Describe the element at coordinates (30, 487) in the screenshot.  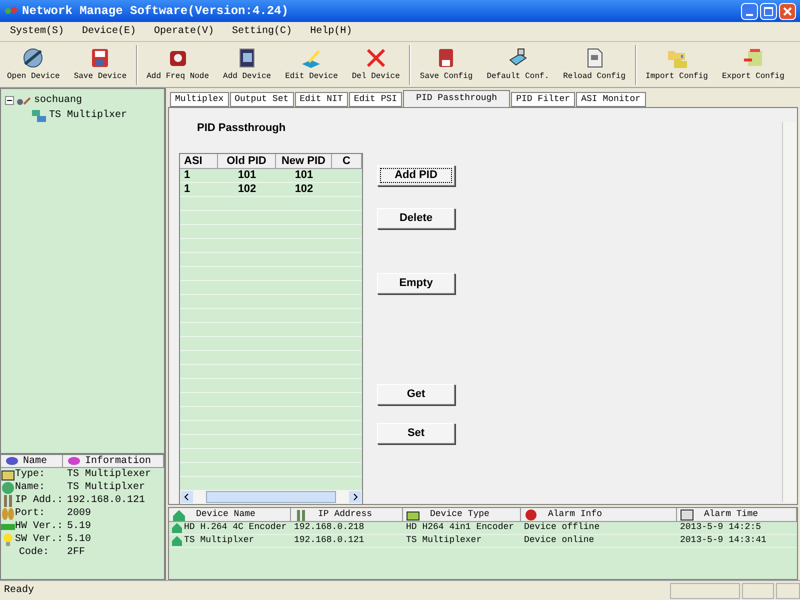
I see `info-label: Name:` at that location.